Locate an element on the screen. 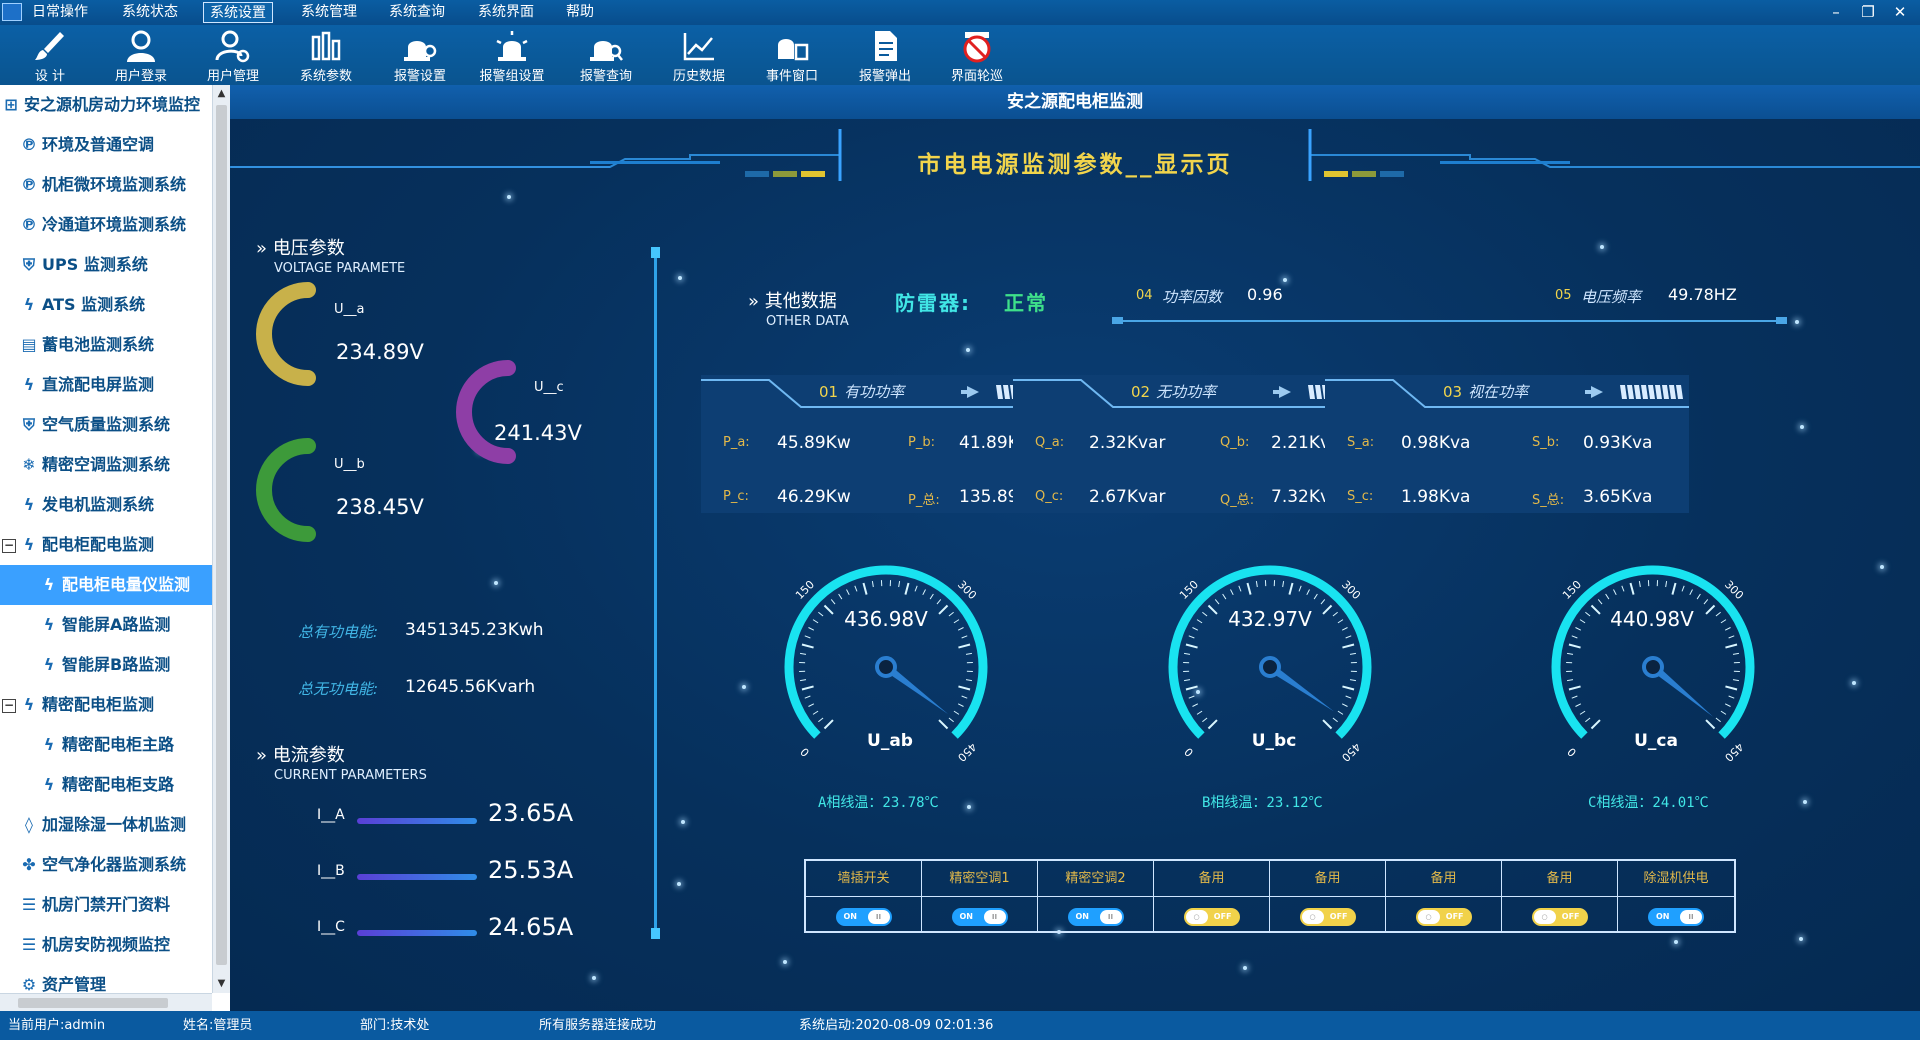 Image resolution: width=1920 pixels, height=1040 pixels. user-login-button: 用户登录 is located at coordinates (141, 56).